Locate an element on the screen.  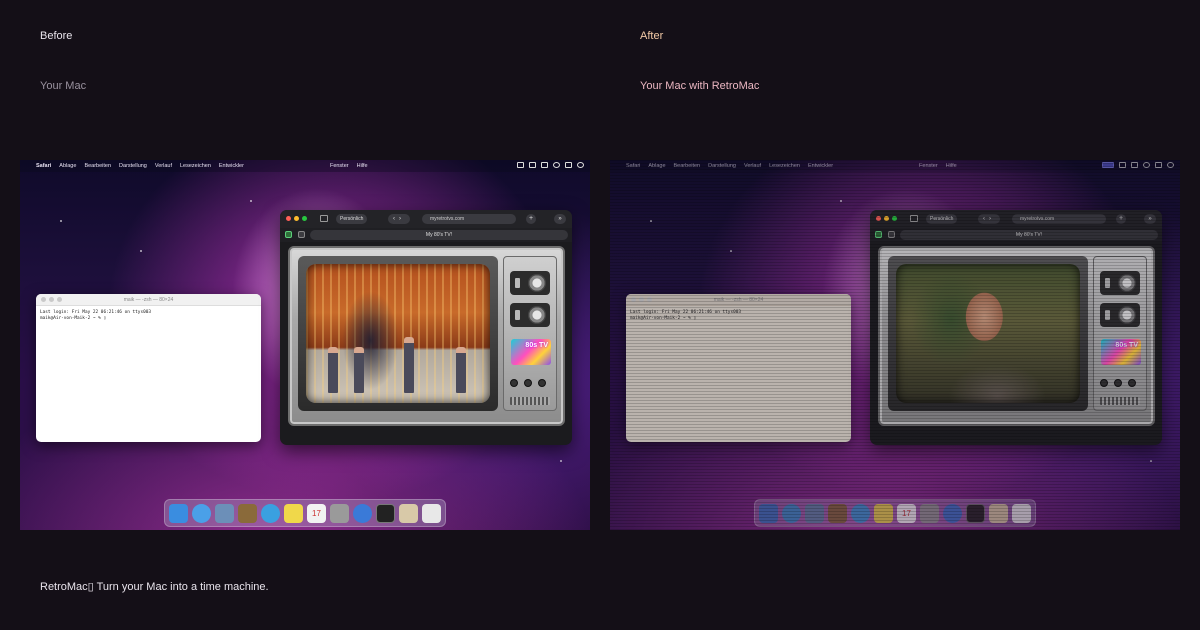
tv-vents is located at coordinates (1120, 401).